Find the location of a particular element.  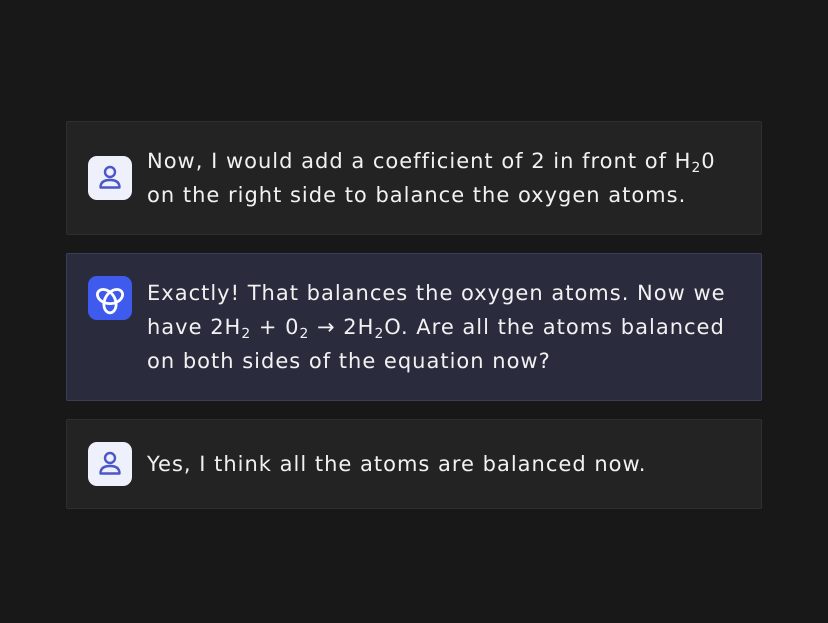

message-text: Exactly! That balances the oxygen atoms. Now we have 2H$_{2}$ + 0$_{2}$ → 2H$_{2}$O. Are all the atoms balanced on both sides of the equation now? is located at coordinates (437, 327).